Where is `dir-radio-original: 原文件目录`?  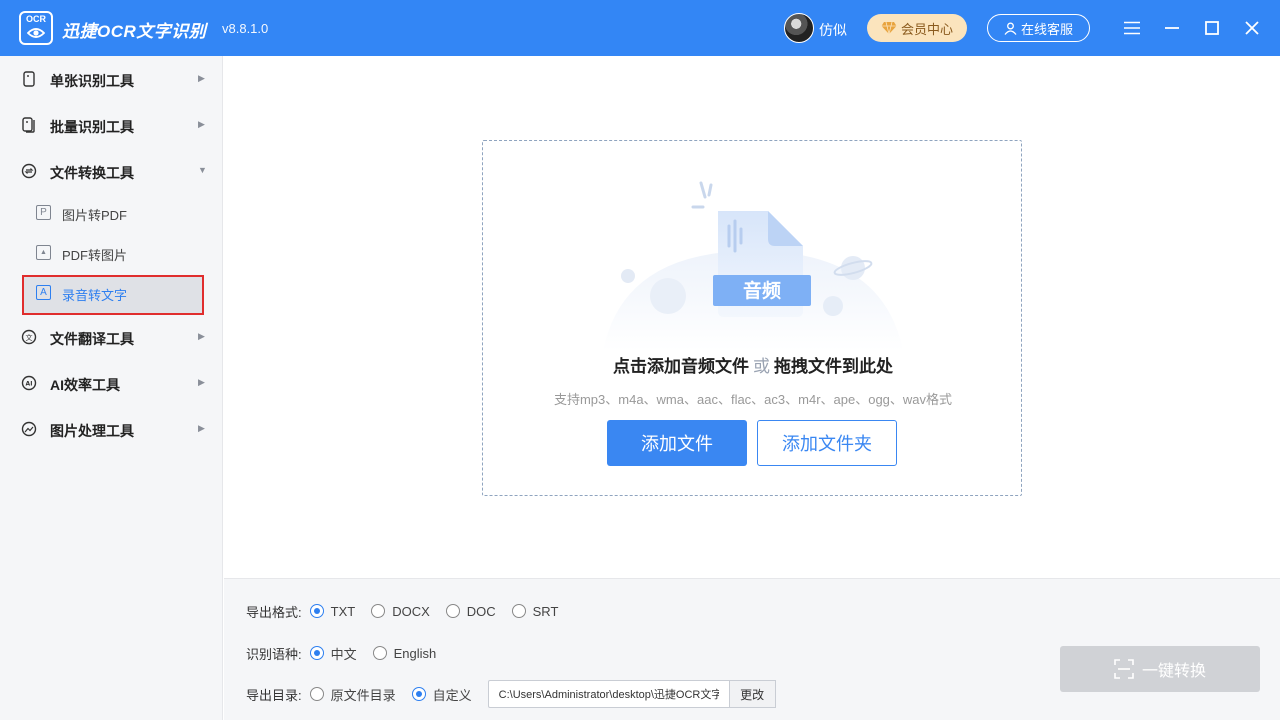 dir-radio-original: 原文件目录 is located at coordinates (352, 694).